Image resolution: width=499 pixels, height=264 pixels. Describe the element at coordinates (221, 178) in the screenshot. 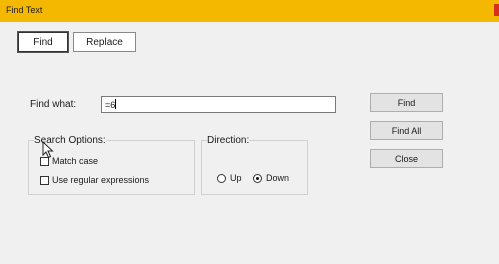

I see `direction-up-radio` at that location.